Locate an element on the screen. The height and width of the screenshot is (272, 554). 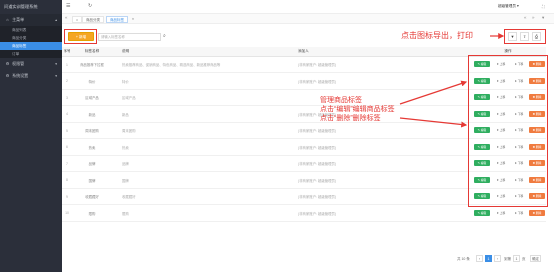
pagination-unit: 页 is located at coordinates (524, 259).